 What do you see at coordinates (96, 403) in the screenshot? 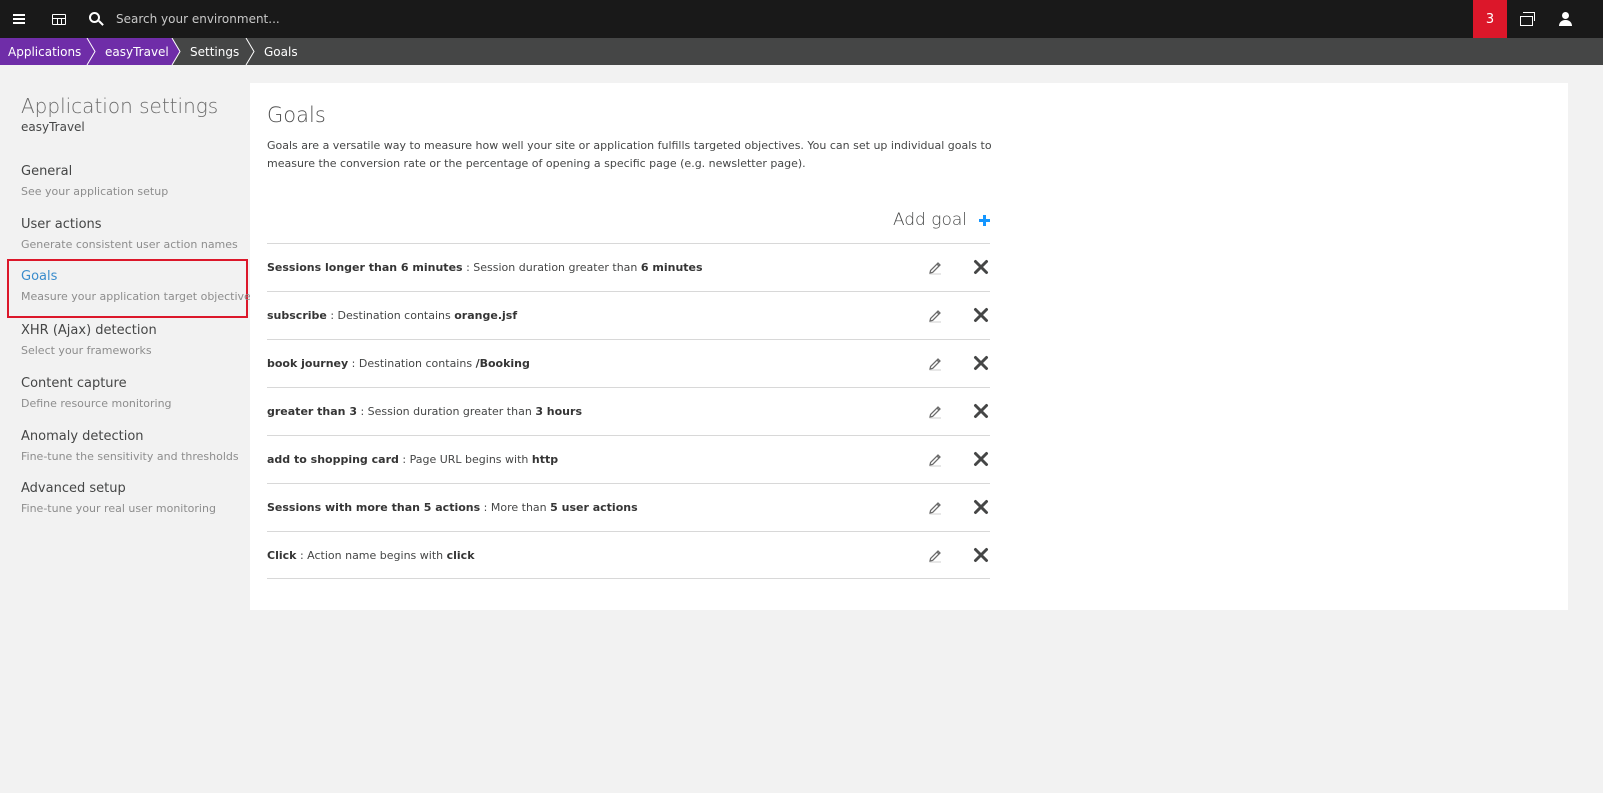
I see `sidebar-item-description: Define resource monitoring` at bounding box center [96, 403].